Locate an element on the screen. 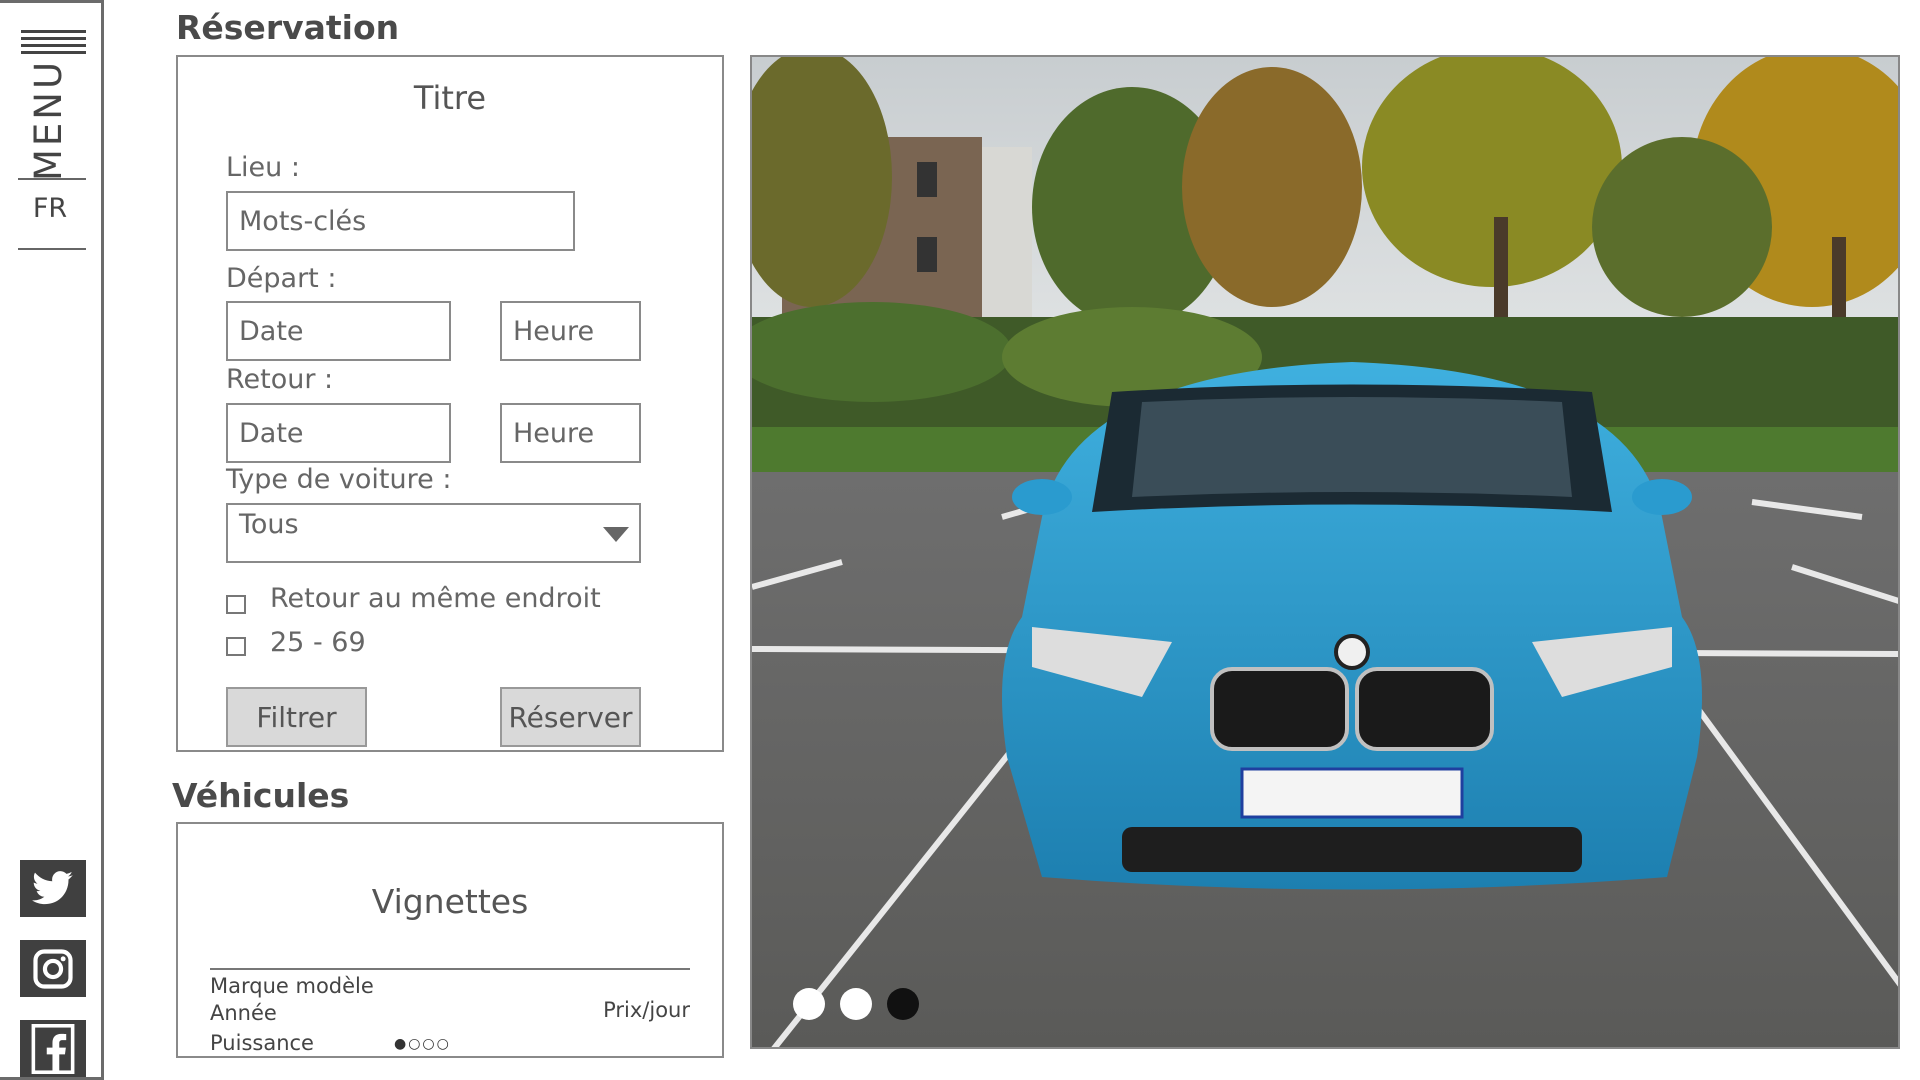 The height and width of the screenshot is (1080, 1920). reservation-title: Titre is located at coordinates (450, 98).